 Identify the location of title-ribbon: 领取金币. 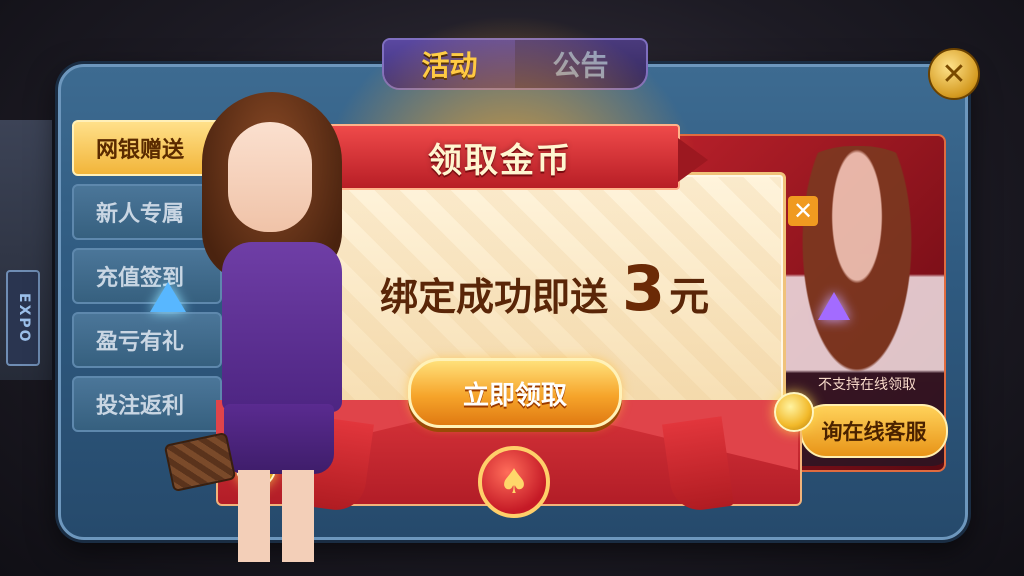
(500, 157).